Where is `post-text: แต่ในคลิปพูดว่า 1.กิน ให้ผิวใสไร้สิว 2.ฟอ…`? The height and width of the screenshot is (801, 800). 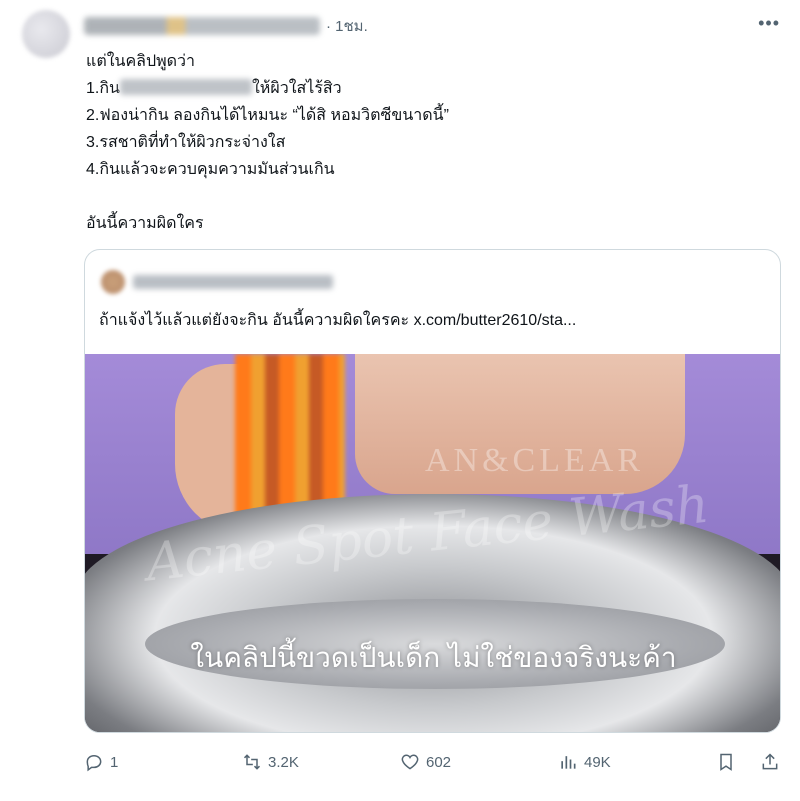 post-text: แต่ในคลิปพูดว่า 1.กิน ให้ผิวใสไร้สิว 2.ฟอ… is located at coordinates (267, 142).